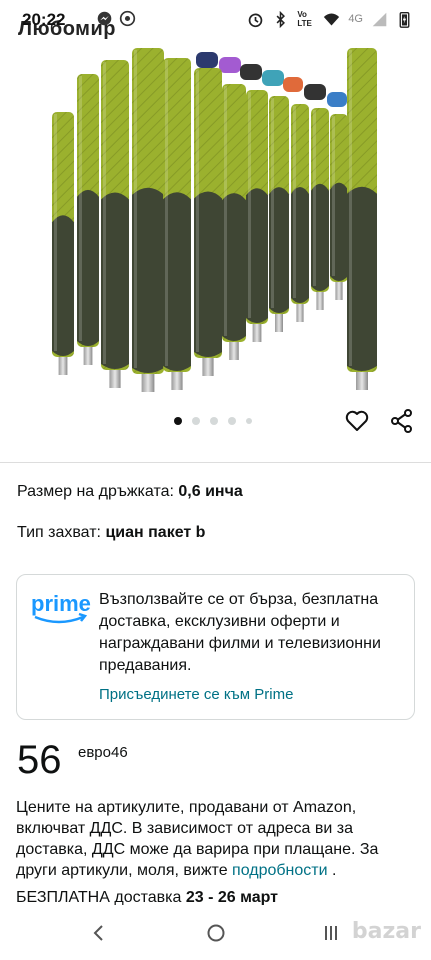  I want to click on vat-notice-suffix: ., so click(332, 870).